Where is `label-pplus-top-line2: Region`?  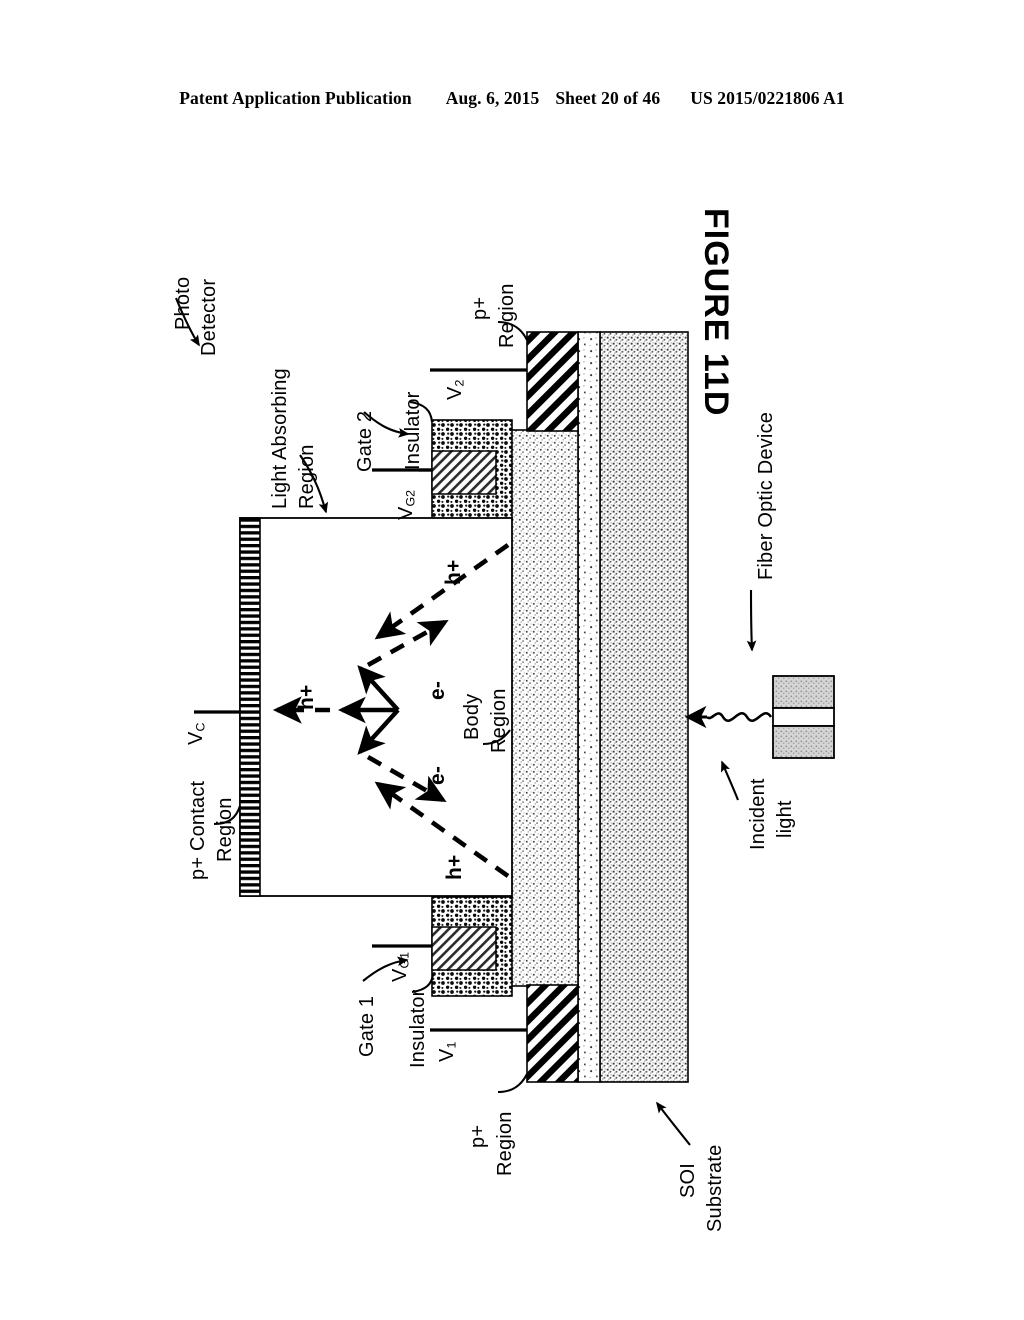 label-pplus-top-line2: Region is located at coordinates (507, 315).